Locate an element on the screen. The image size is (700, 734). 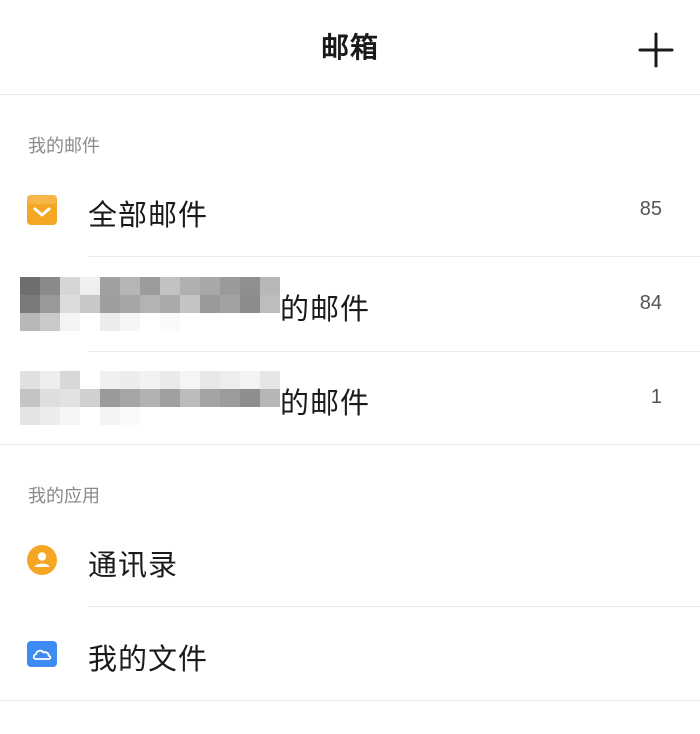
app-contacts: 通讯录 is located at coordinates (350, 560).